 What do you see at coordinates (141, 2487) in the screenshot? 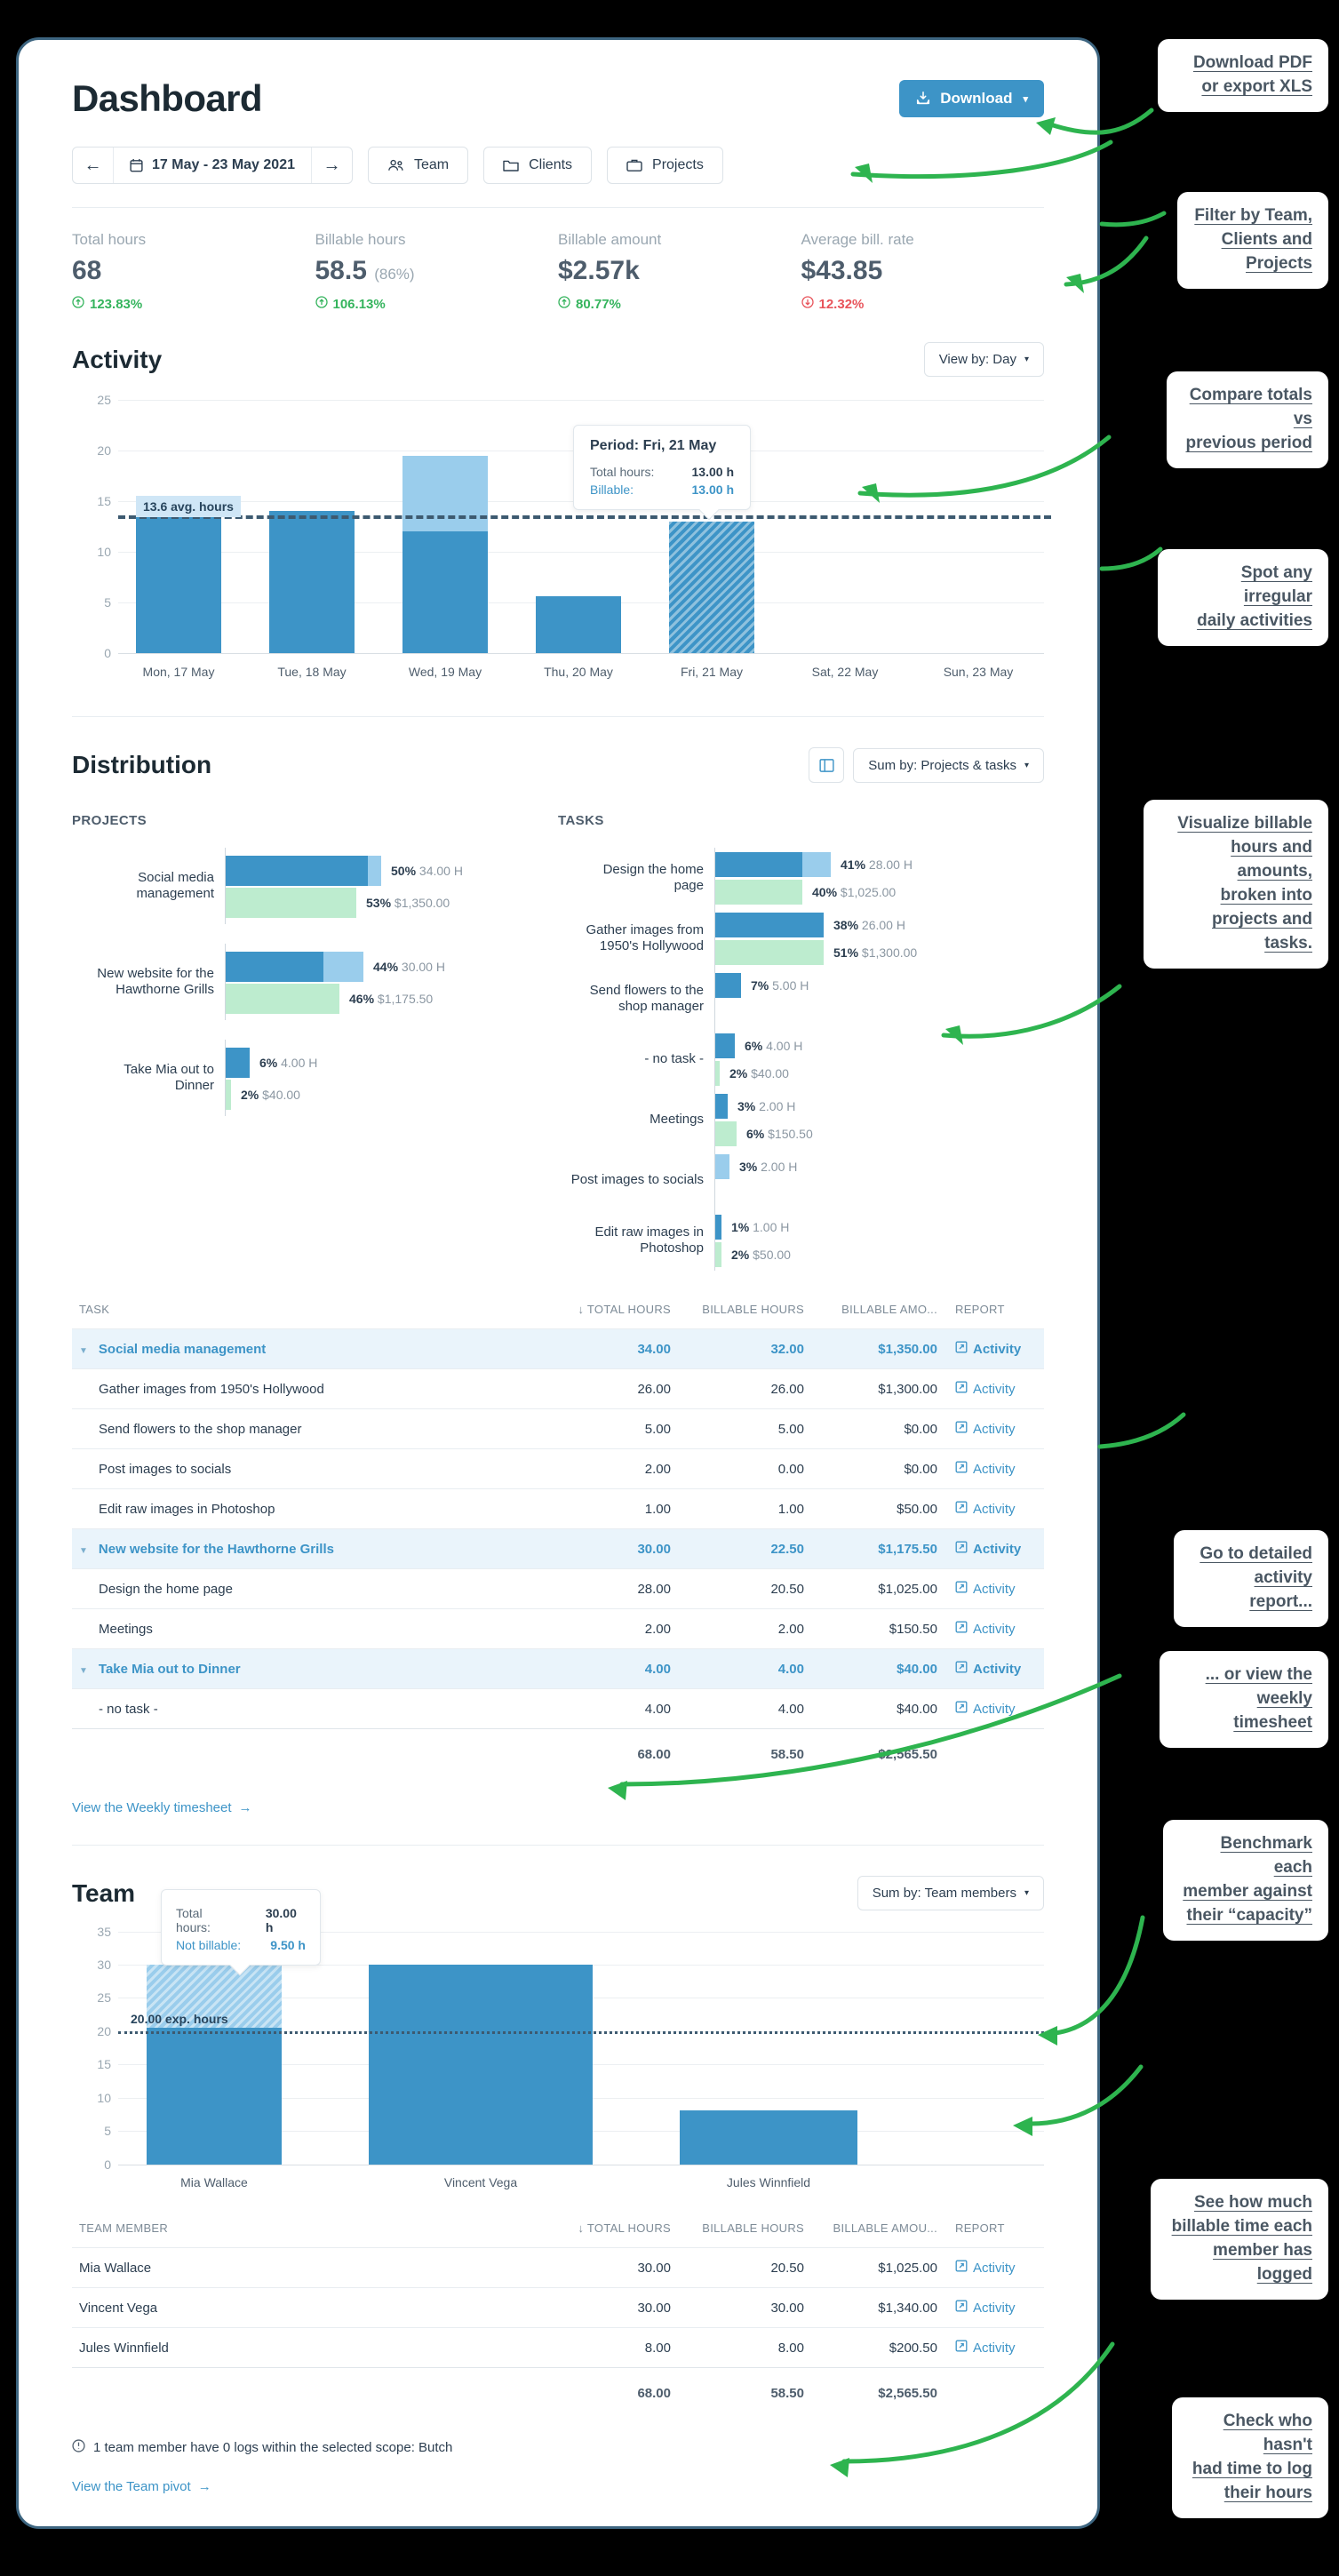
I see `team-pivot-link: View the Team pivot →` at bounding box center [141, 2487].